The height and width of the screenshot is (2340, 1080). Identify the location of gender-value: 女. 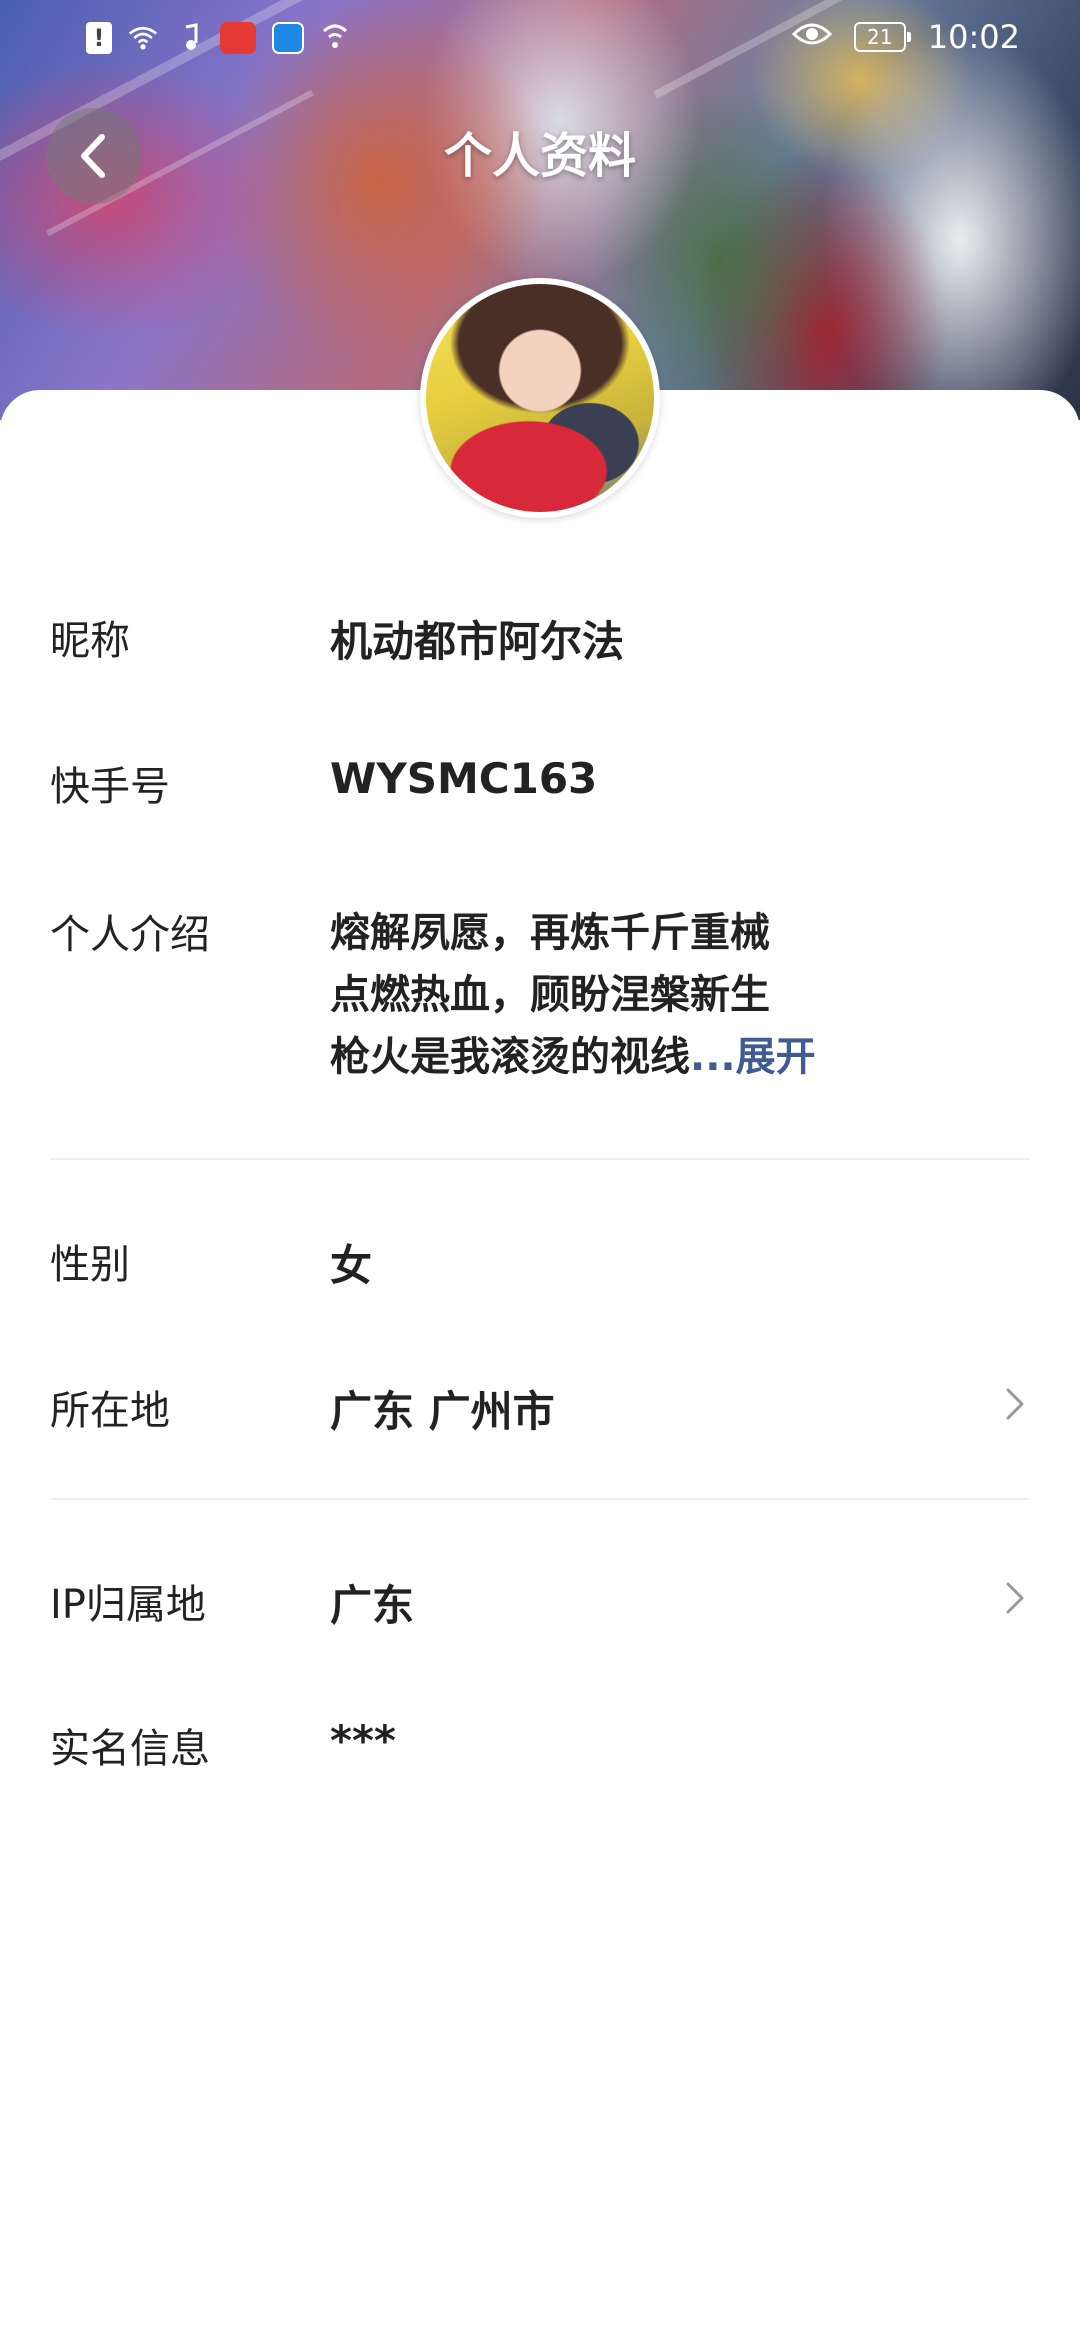
(351, 1265).